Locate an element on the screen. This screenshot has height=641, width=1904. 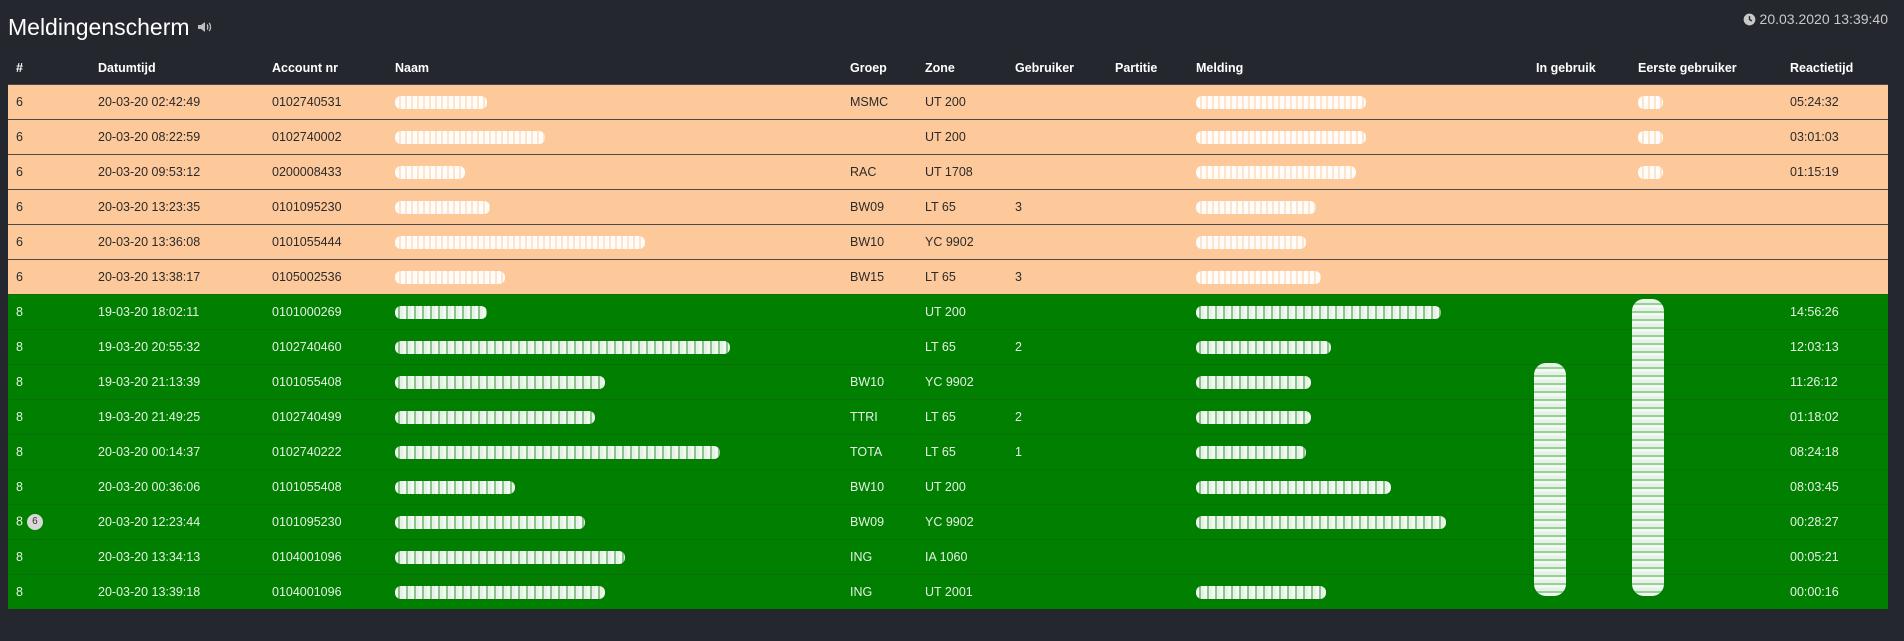
col-header-eerste-gebruiker: Eerste gebruiker is located at coordinates (1706, 68).